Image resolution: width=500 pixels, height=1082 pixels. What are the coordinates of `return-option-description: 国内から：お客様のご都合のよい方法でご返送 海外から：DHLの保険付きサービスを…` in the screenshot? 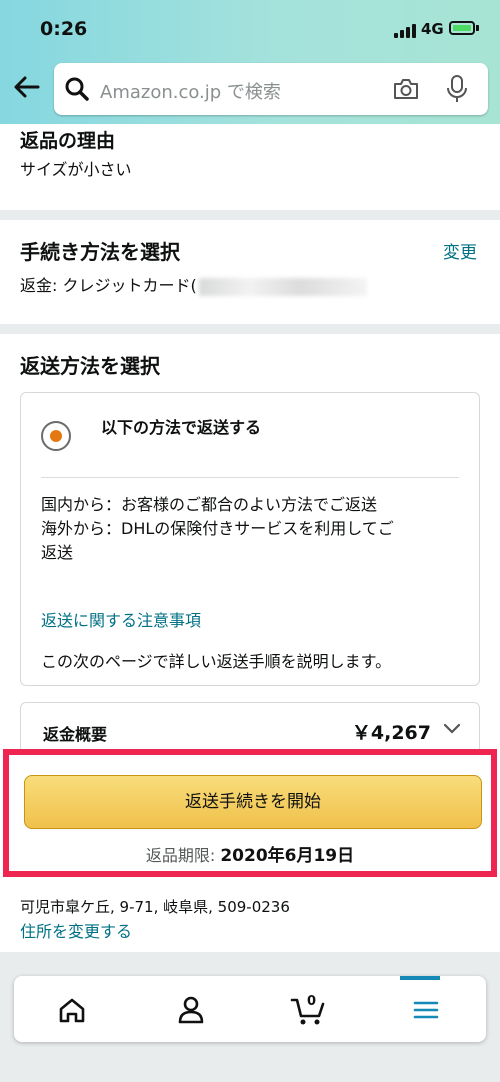 It's located at (251, 529).